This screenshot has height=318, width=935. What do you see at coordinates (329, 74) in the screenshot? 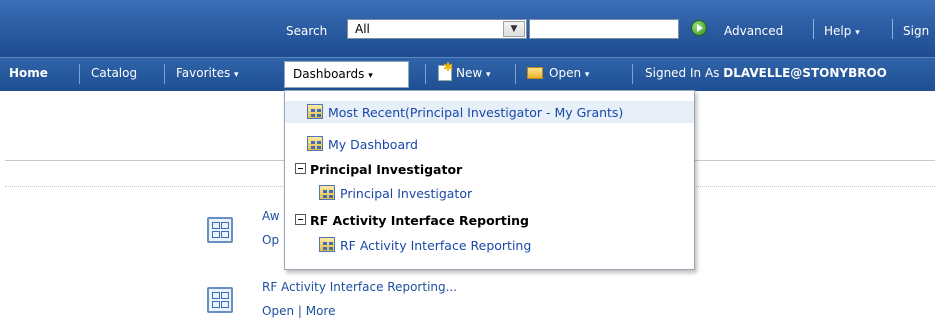
I see `dashboards-label: Dashboards` at bounding box center [329, 74].